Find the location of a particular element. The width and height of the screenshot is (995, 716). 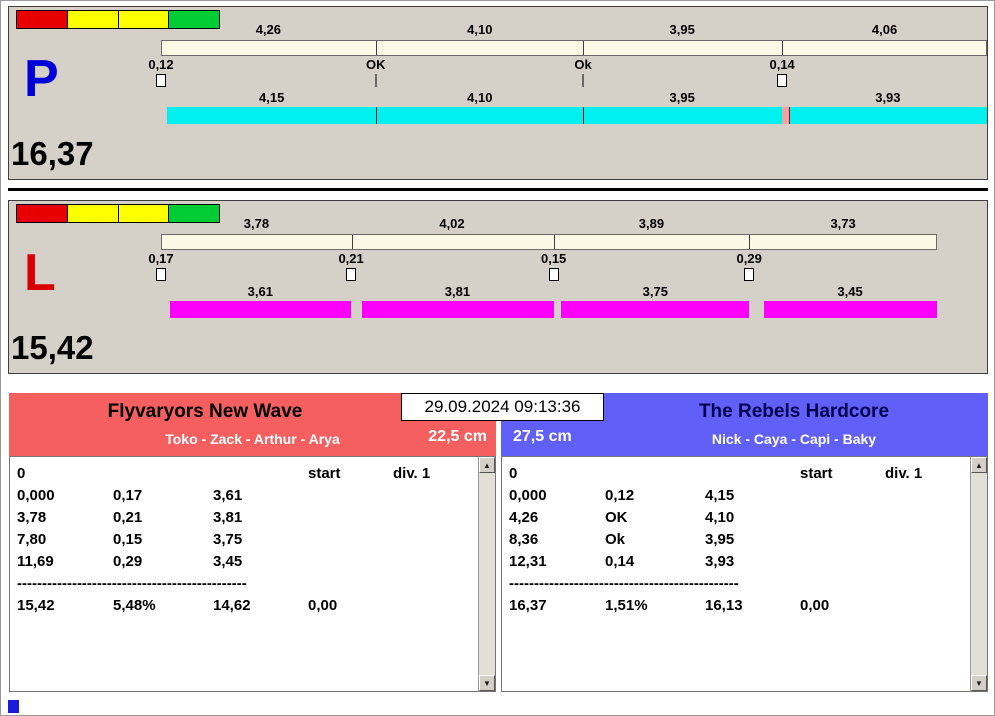

leg-time-label: 3,93 is located at coordinates (888, 97).